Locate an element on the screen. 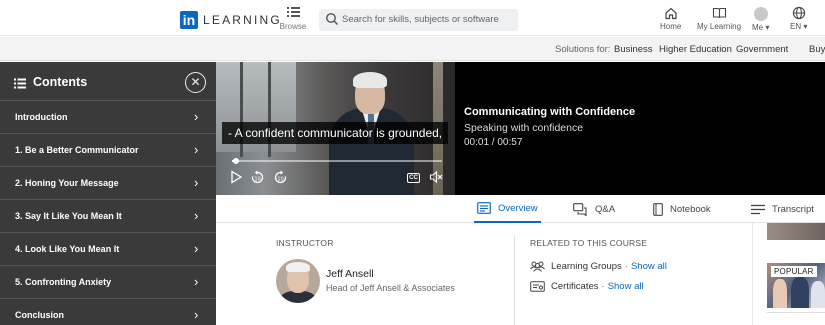  tab-overview: Overview is located at coordinates (507, 209).